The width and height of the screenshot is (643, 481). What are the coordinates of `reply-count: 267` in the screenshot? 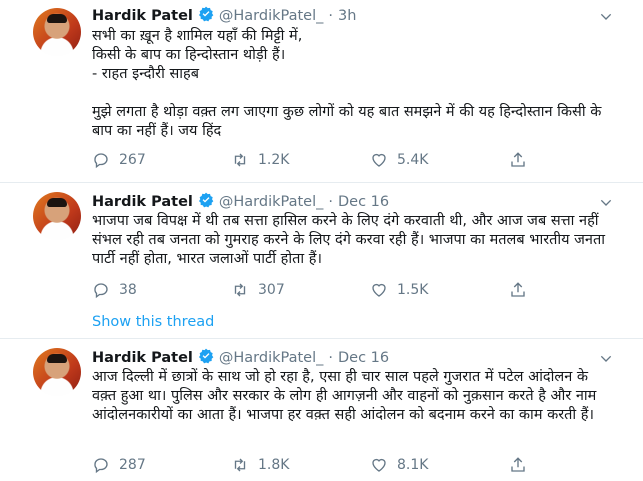 It's located at (132, 160).